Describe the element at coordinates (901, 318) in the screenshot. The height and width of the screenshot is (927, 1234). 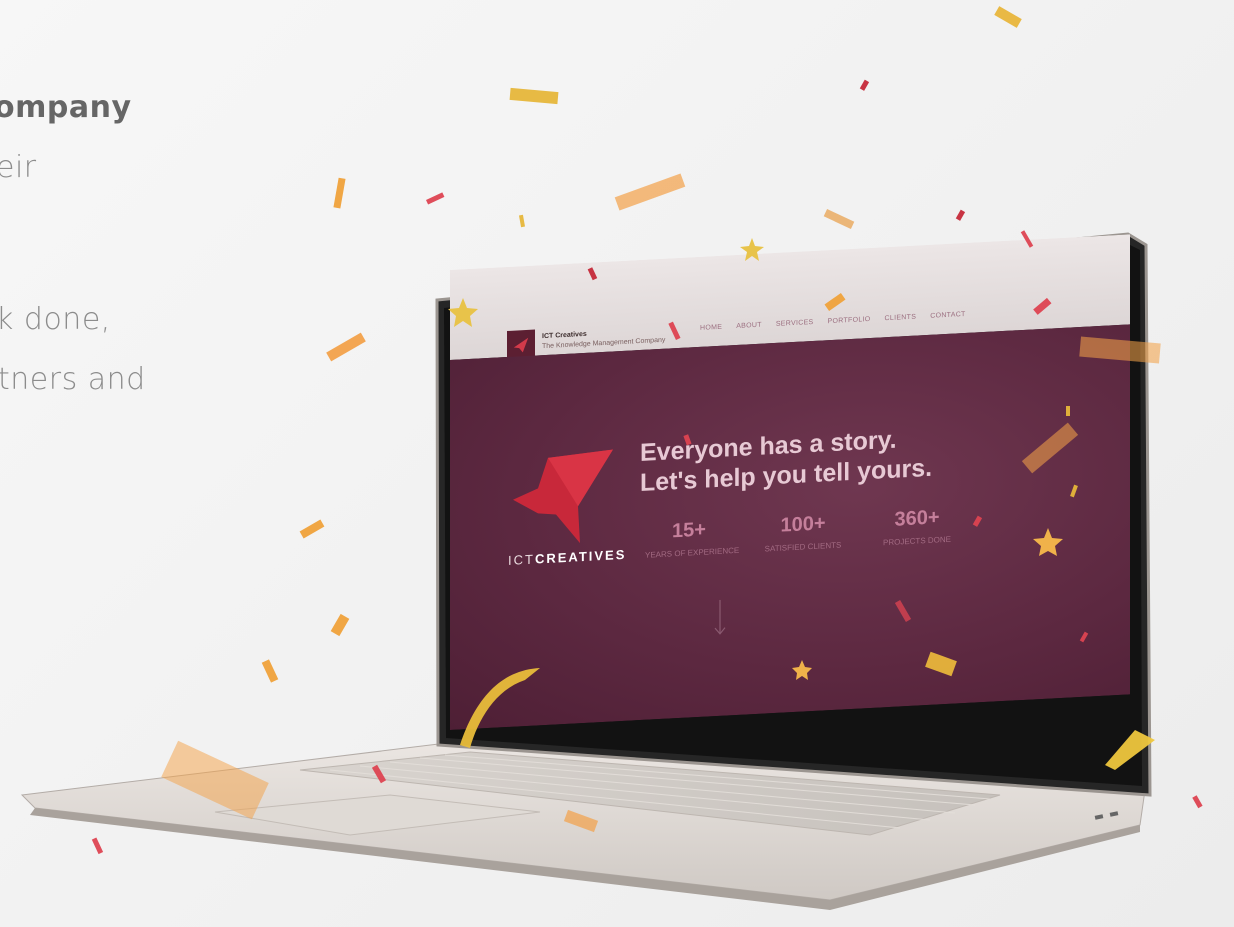
I see `nav-item-clients: CLIENTS` at that location.